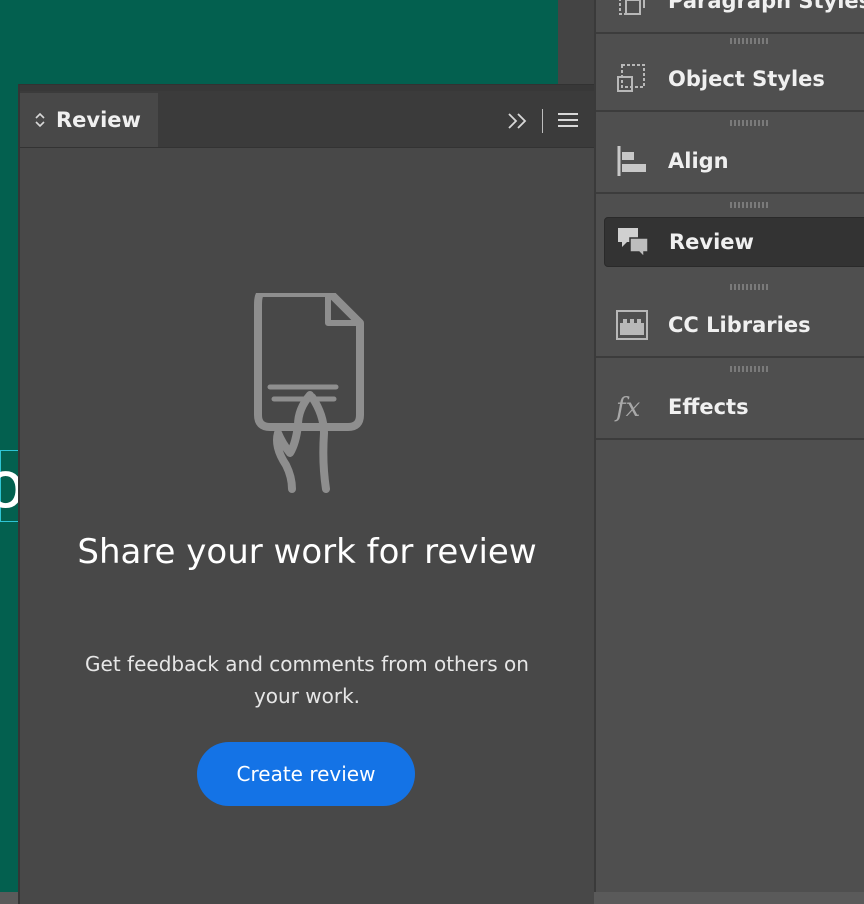 This screenshot has height=904, width=864. What do you see at coordinates (309, 393) in the screenshot?
I see `share-review-illustration-icon` at bounding box center [309, 393].